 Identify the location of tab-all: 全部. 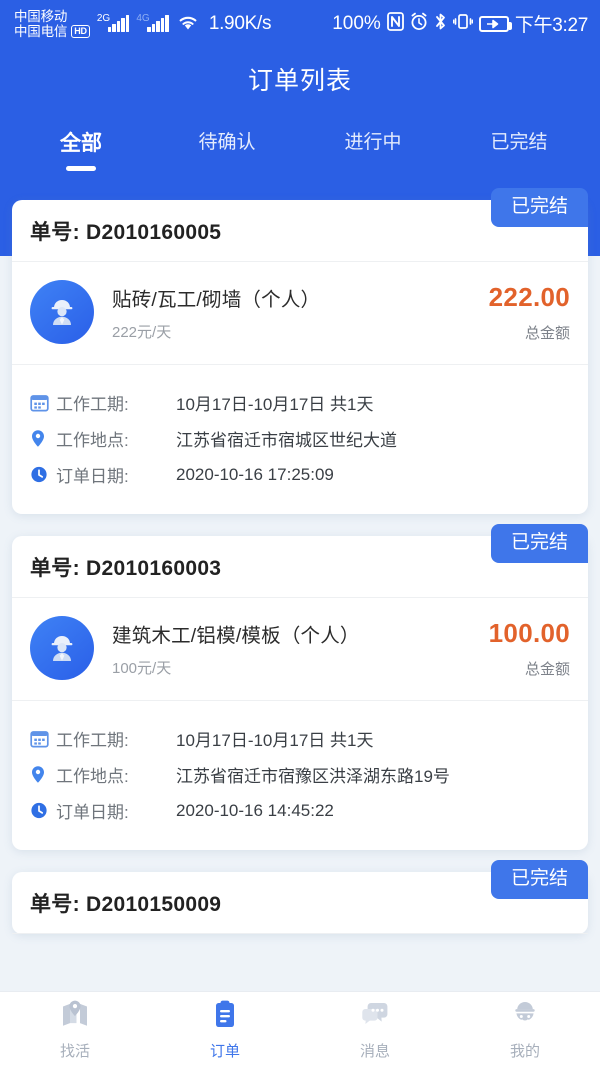
(81, 149).